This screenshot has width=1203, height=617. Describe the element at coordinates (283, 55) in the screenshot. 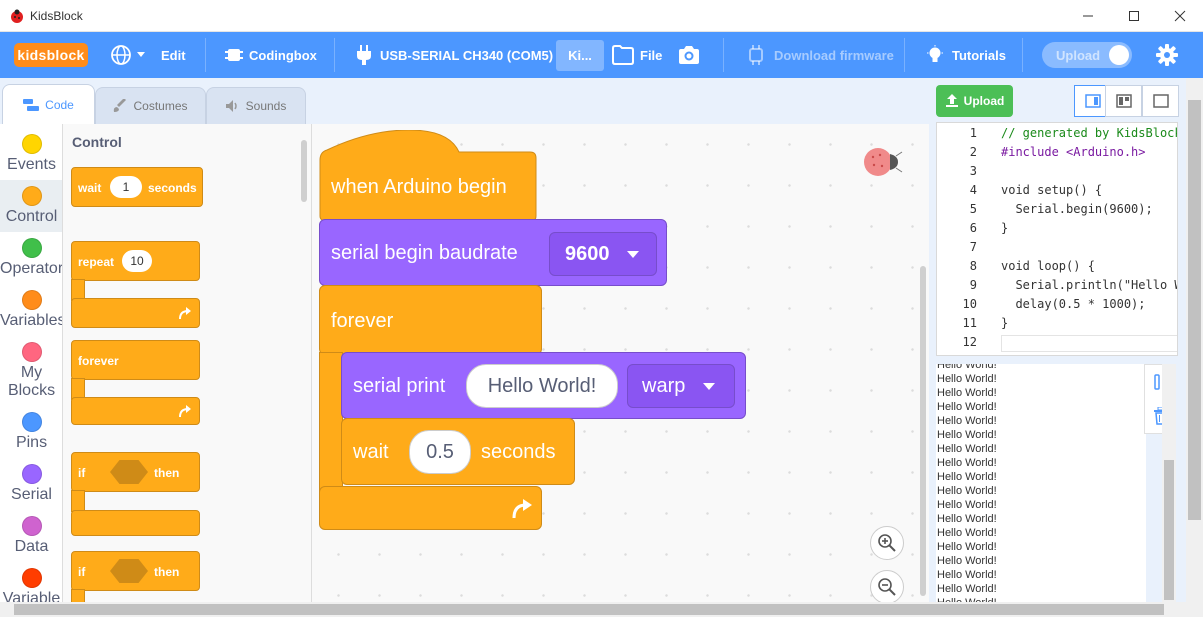

I see `codingbox-label: Codingbox` at that location.